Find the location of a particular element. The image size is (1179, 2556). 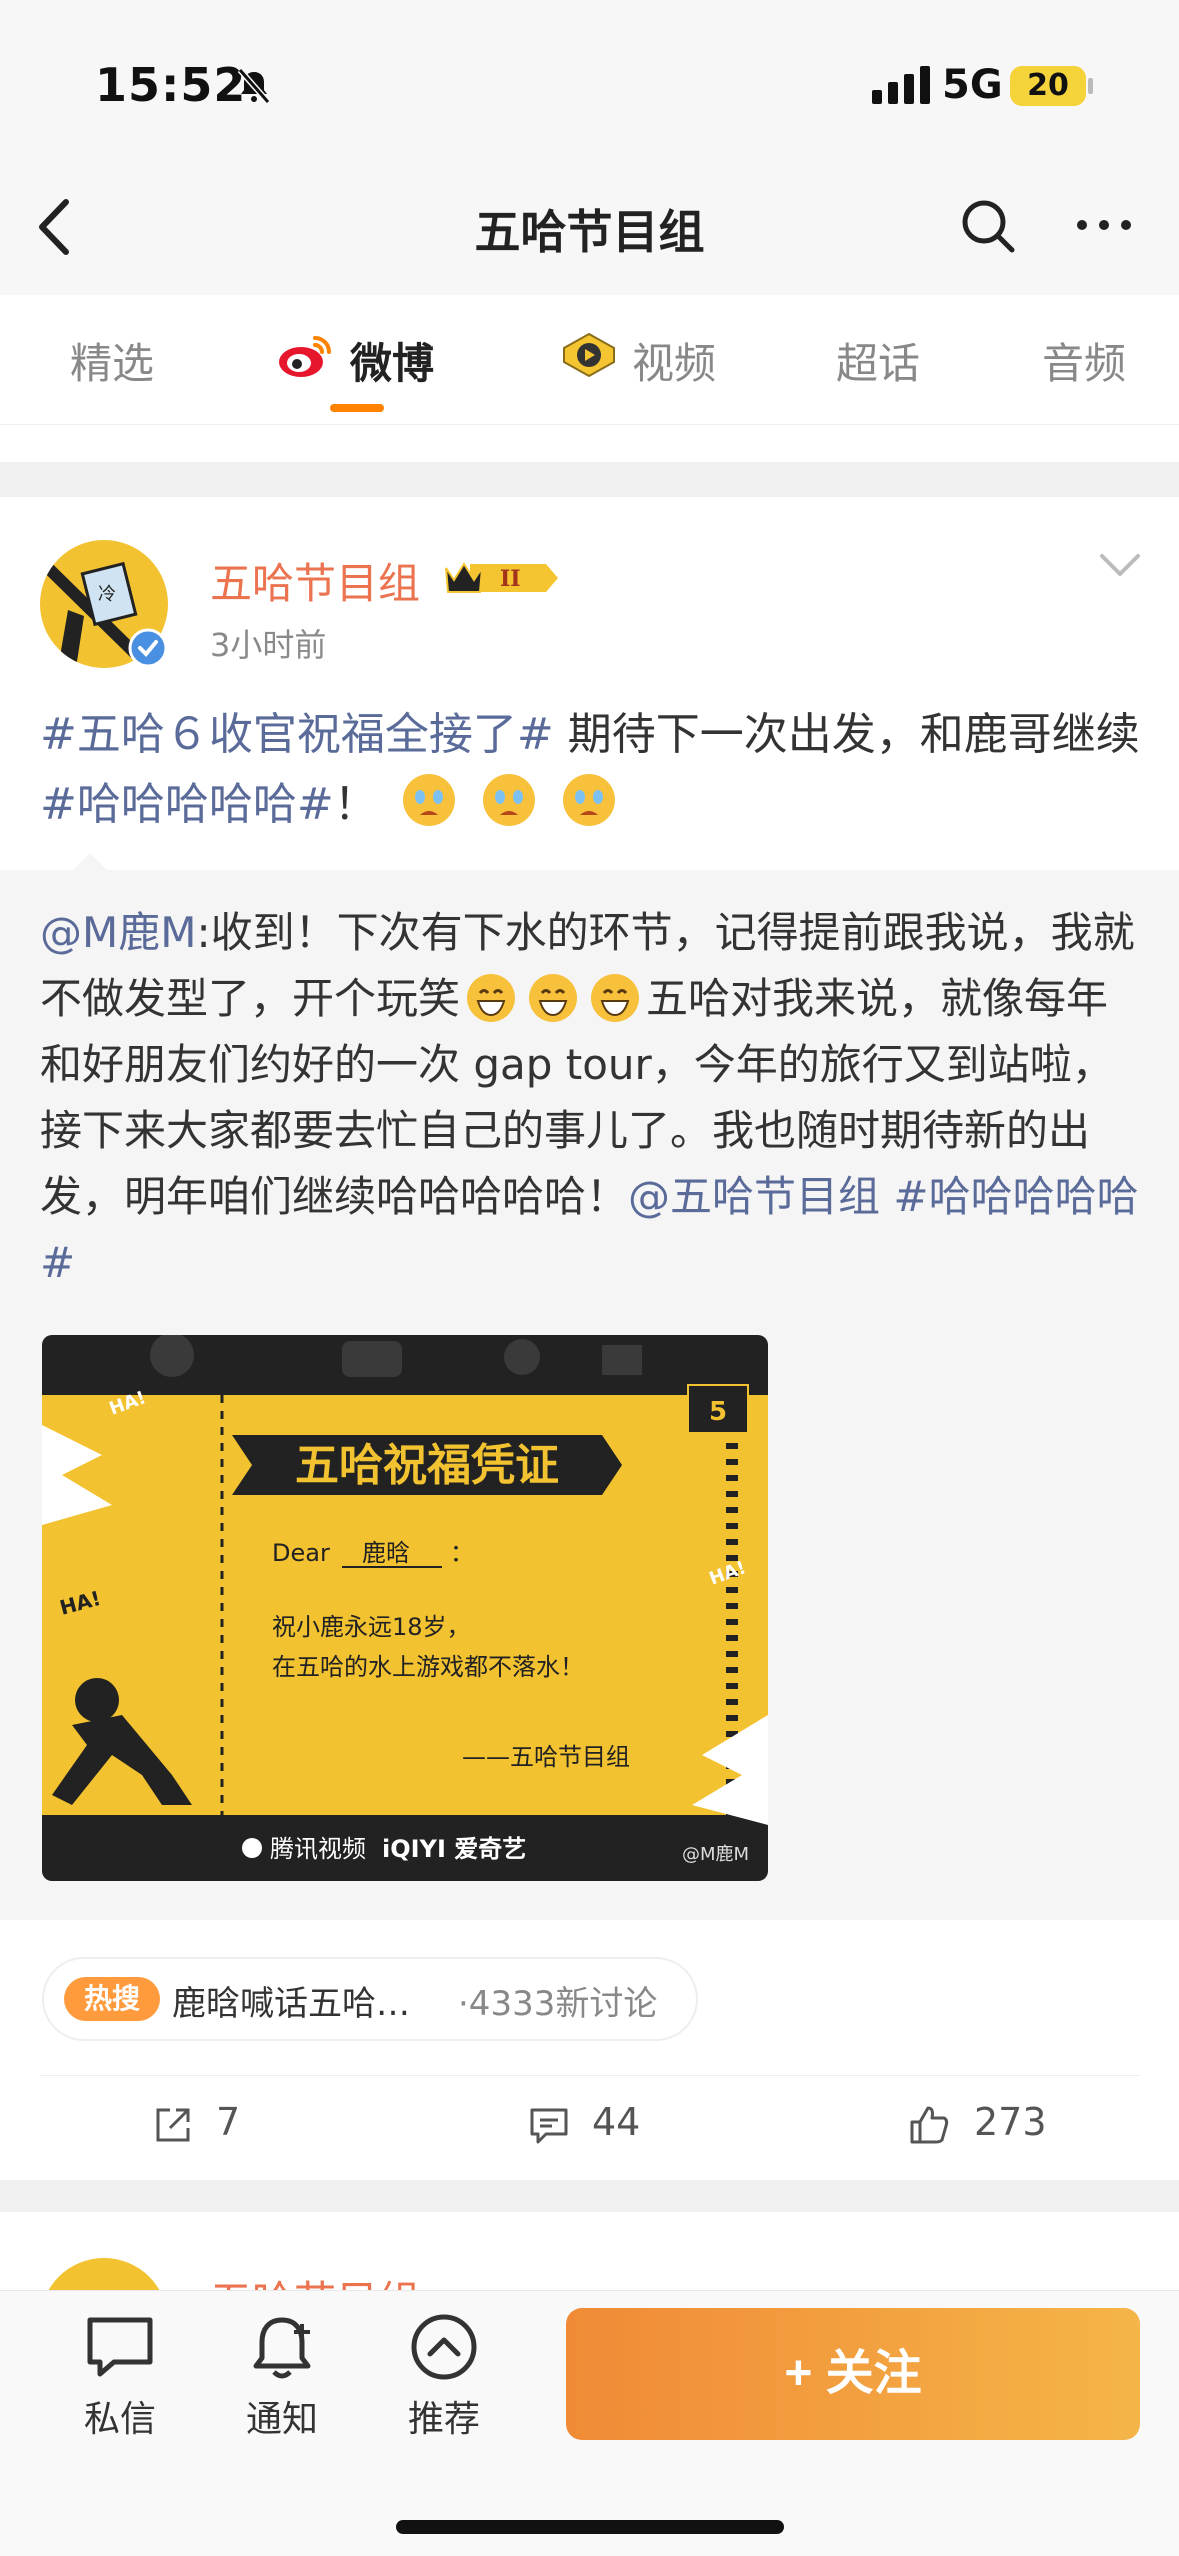

tencent-video-logo: 腾讯视频 is located at coordinates (318, 1849).